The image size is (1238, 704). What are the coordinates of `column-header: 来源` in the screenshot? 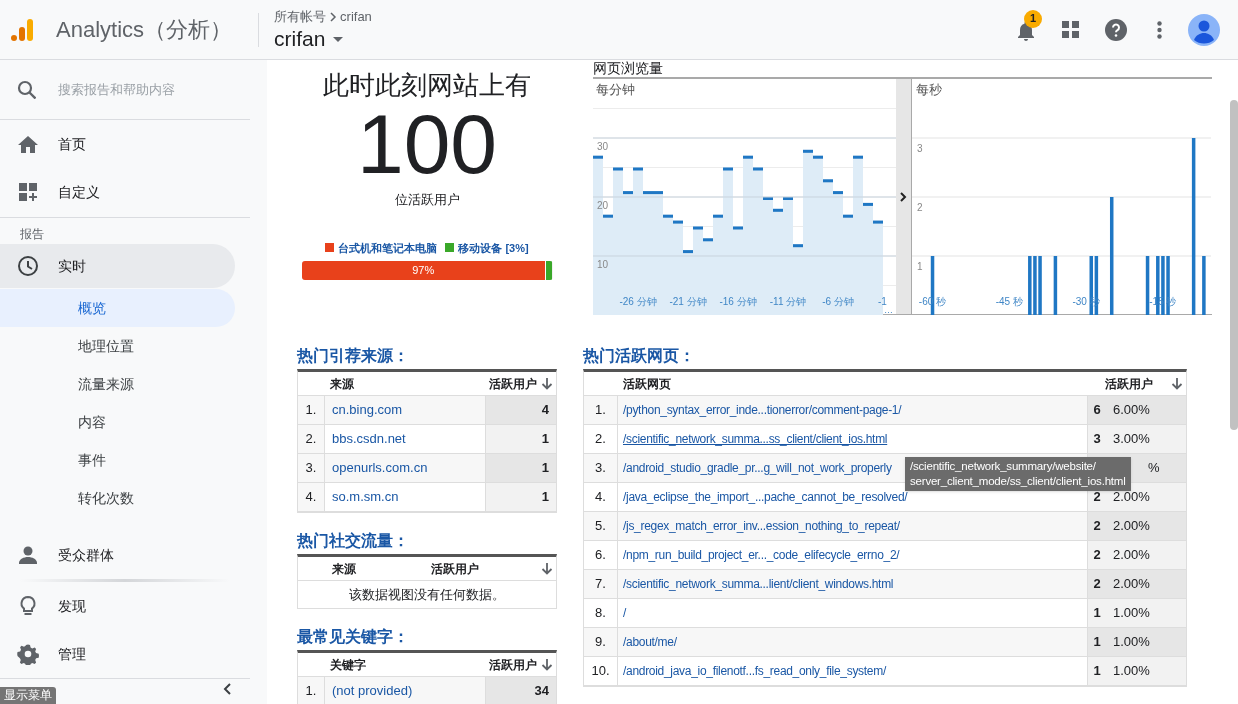 It's located at (344, 569).